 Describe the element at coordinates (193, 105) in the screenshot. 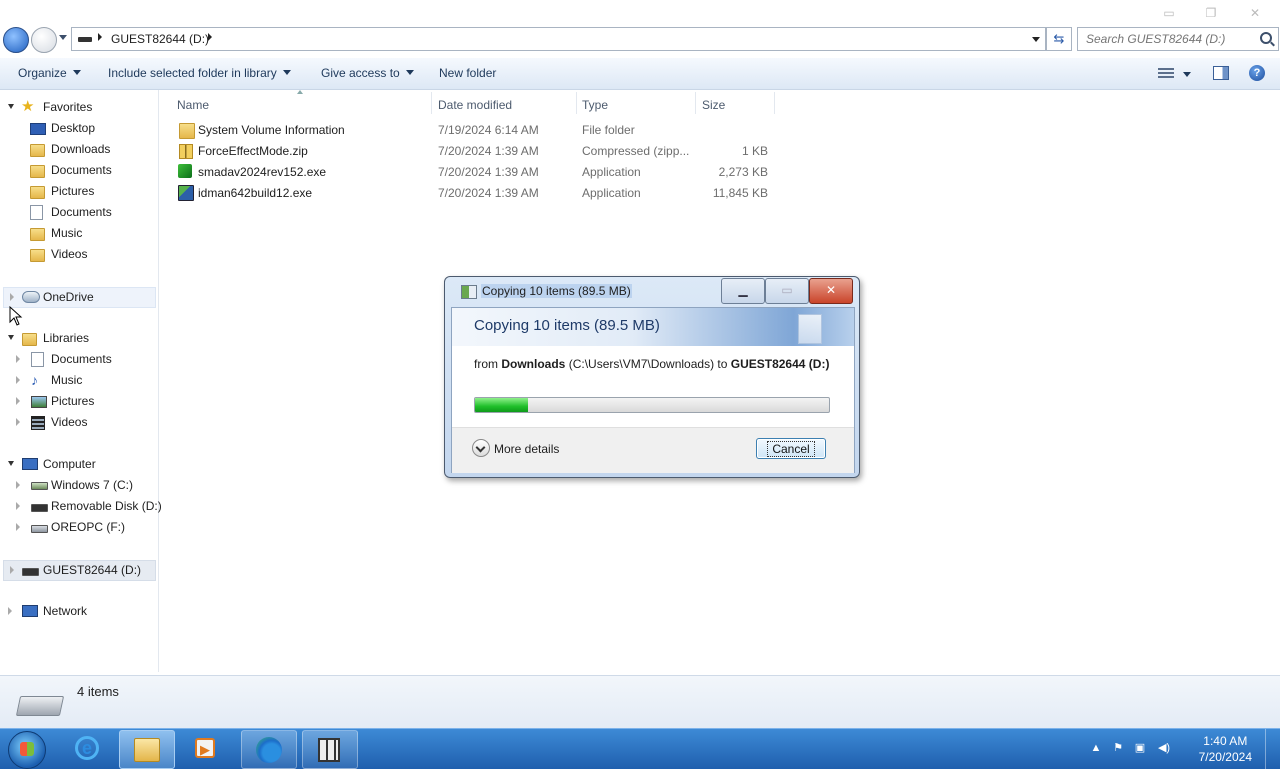

I see `column-header-name: Name` at that location.